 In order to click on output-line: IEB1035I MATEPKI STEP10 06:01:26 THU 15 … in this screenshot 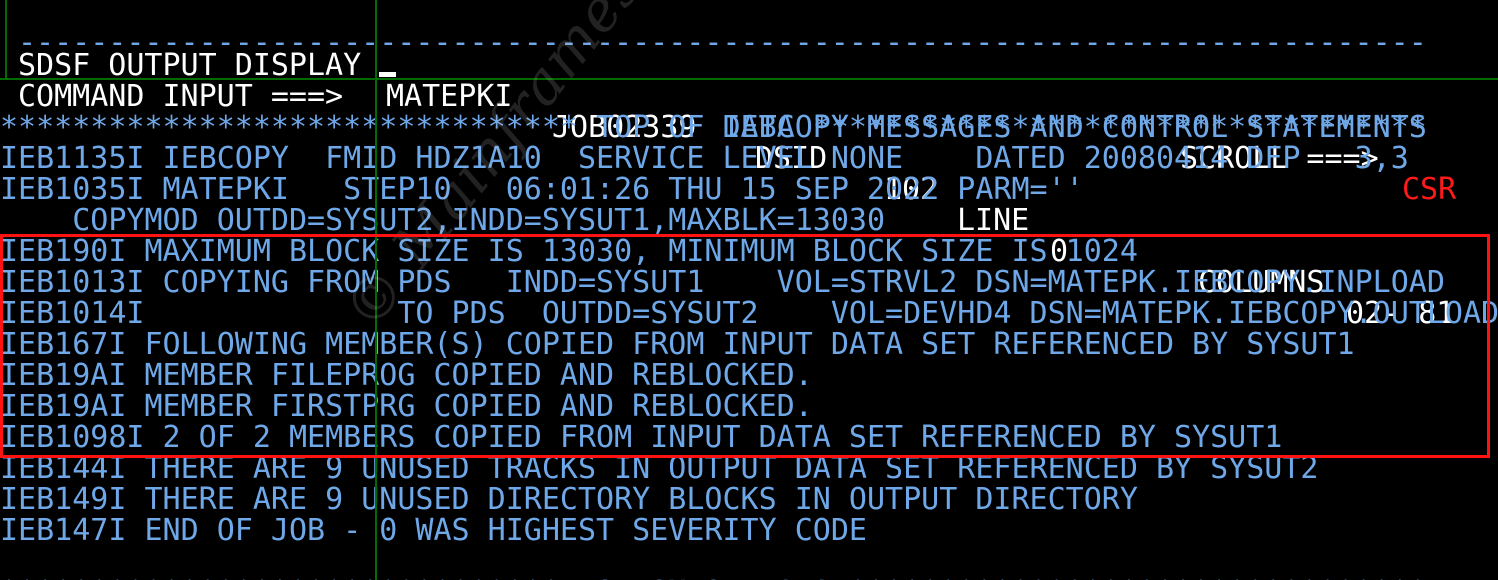, I will do `click(542, 189)`.